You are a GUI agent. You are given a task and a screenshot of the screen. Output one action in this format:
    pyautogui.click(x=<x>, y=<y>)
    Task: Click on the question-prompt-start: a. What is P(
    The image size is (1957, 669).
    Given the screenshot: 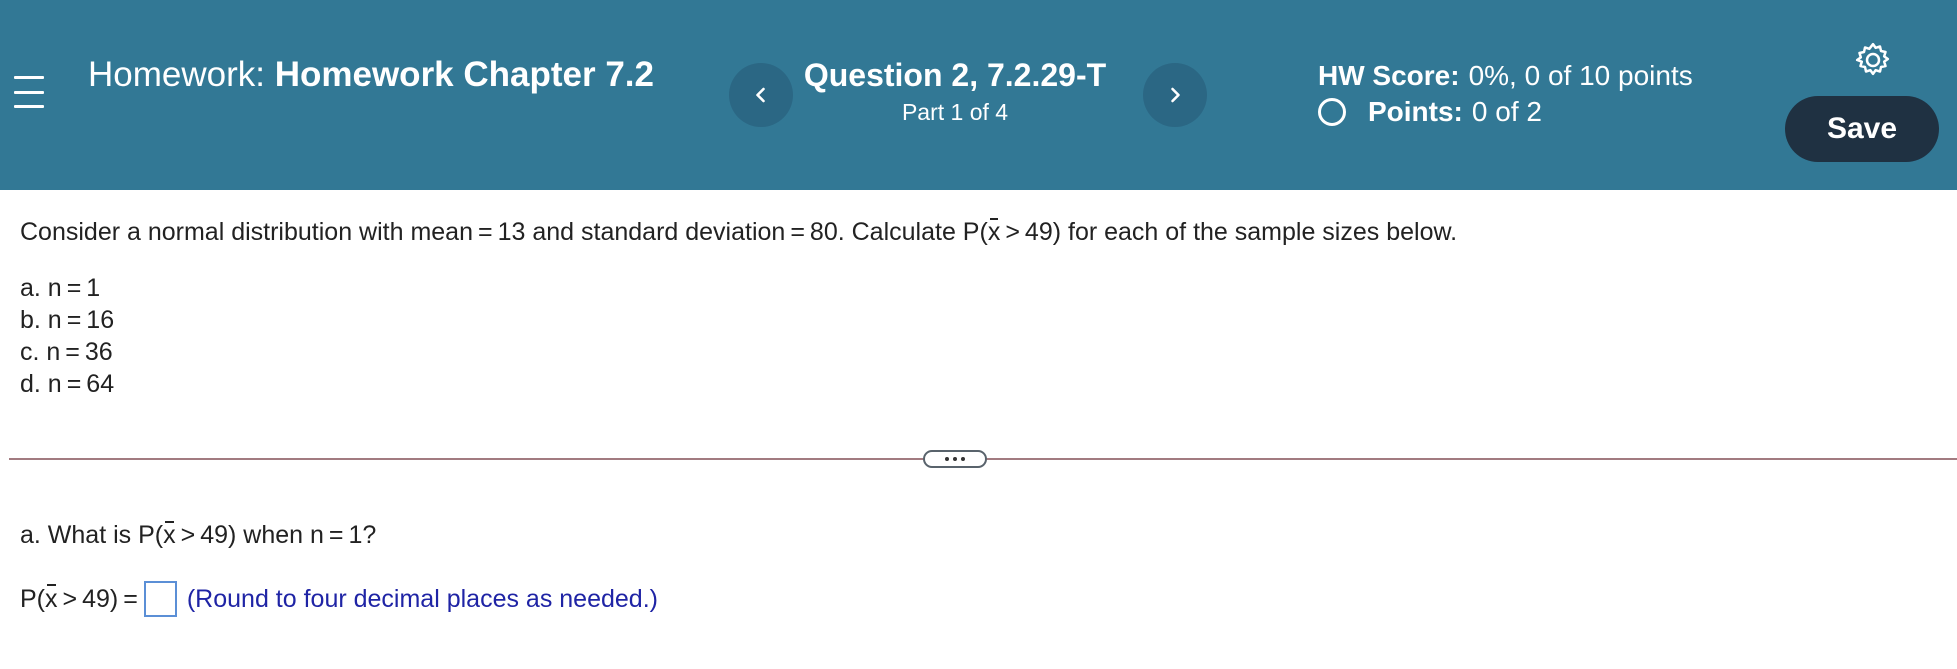 What is the action you would take?
    pyautogui.click(x=92, y=535)
    